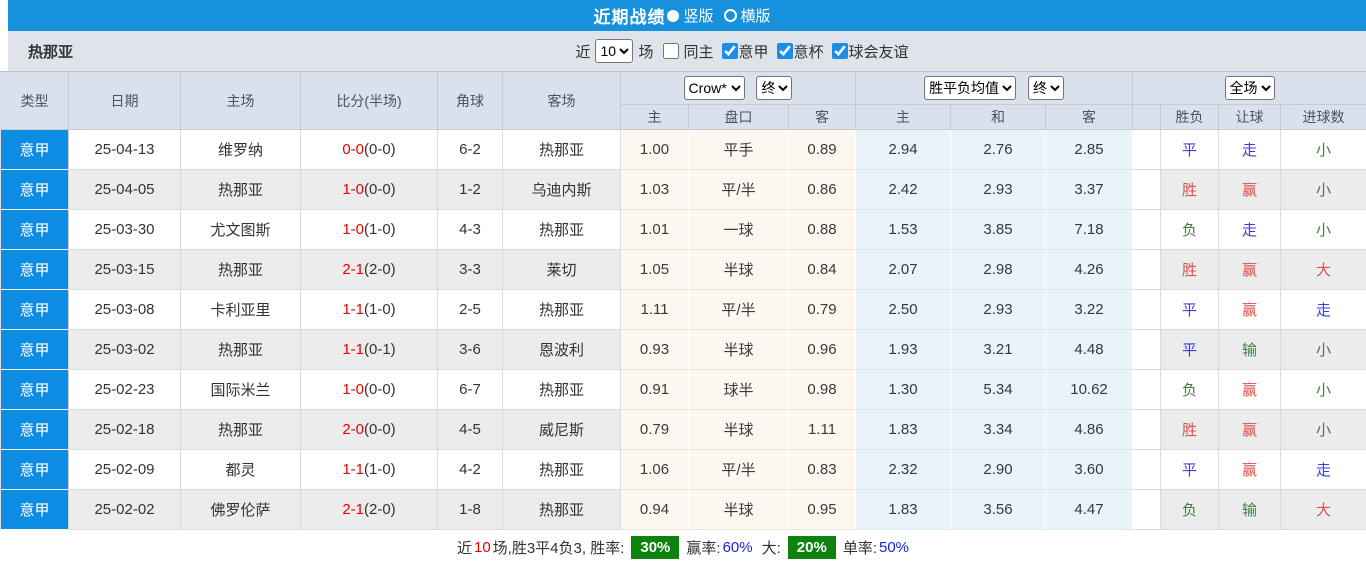 The height and width of the screenshot is (575, 1366). What do you see at coordinates (562, 270) in the screenshot?
I see `away-team: 莱切` at bounding box center [562, 270].